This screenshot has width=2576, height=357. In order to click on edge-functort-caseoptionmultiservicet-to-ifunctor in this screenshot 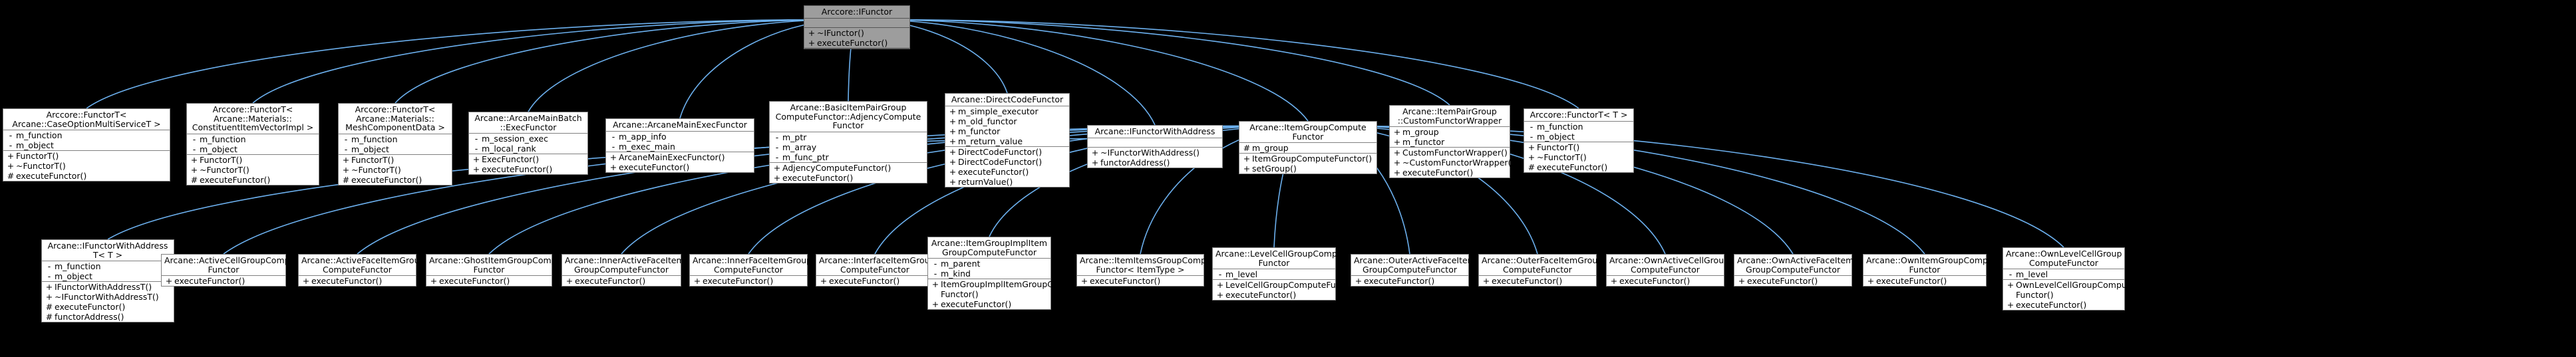, I will do `click(471, 64)`.